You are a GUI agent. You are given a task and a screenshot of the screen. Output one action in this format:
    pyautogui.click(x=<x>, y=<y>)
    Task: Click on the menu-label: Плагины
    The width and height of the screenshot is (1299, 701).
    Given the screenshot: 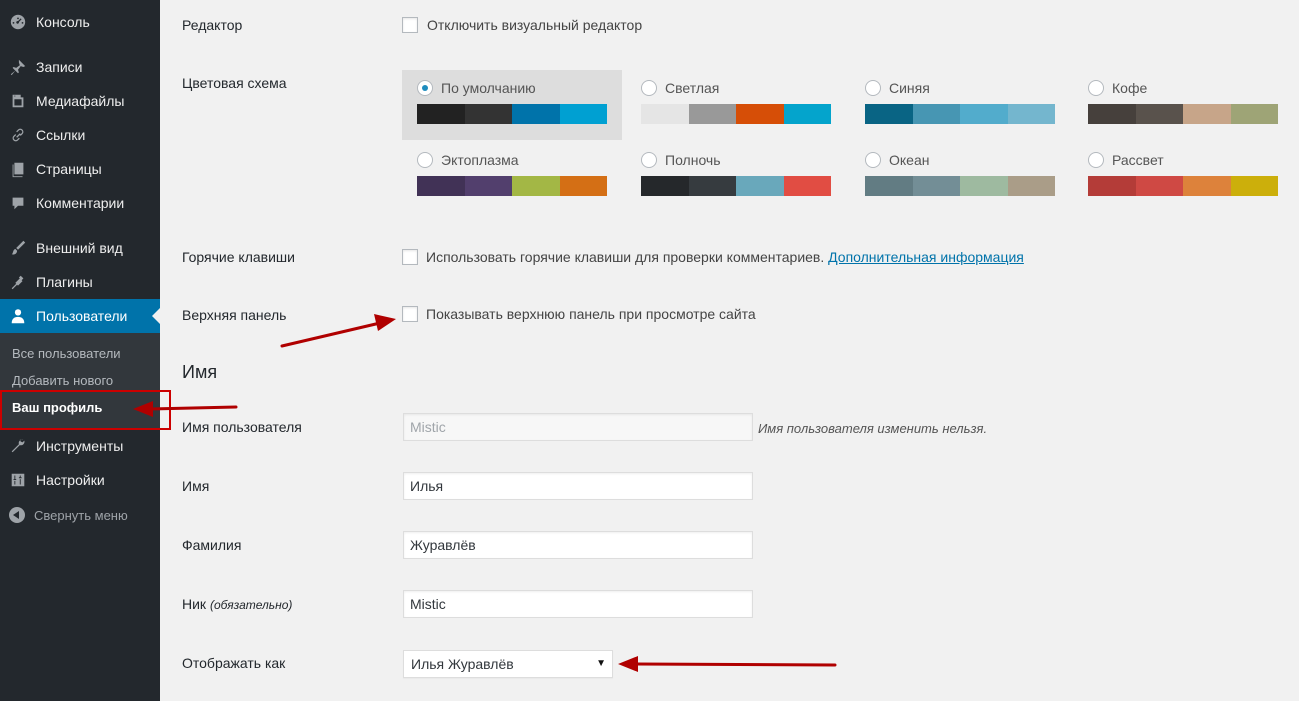 What is the action you would take?
    pyautogui.click(x=64, y=282)
    